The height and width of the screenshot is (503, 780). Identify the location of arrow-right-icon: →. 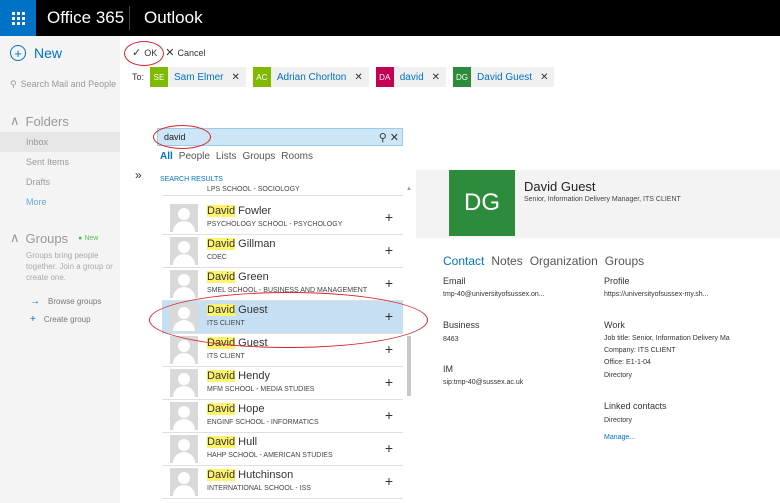
(35, 301).